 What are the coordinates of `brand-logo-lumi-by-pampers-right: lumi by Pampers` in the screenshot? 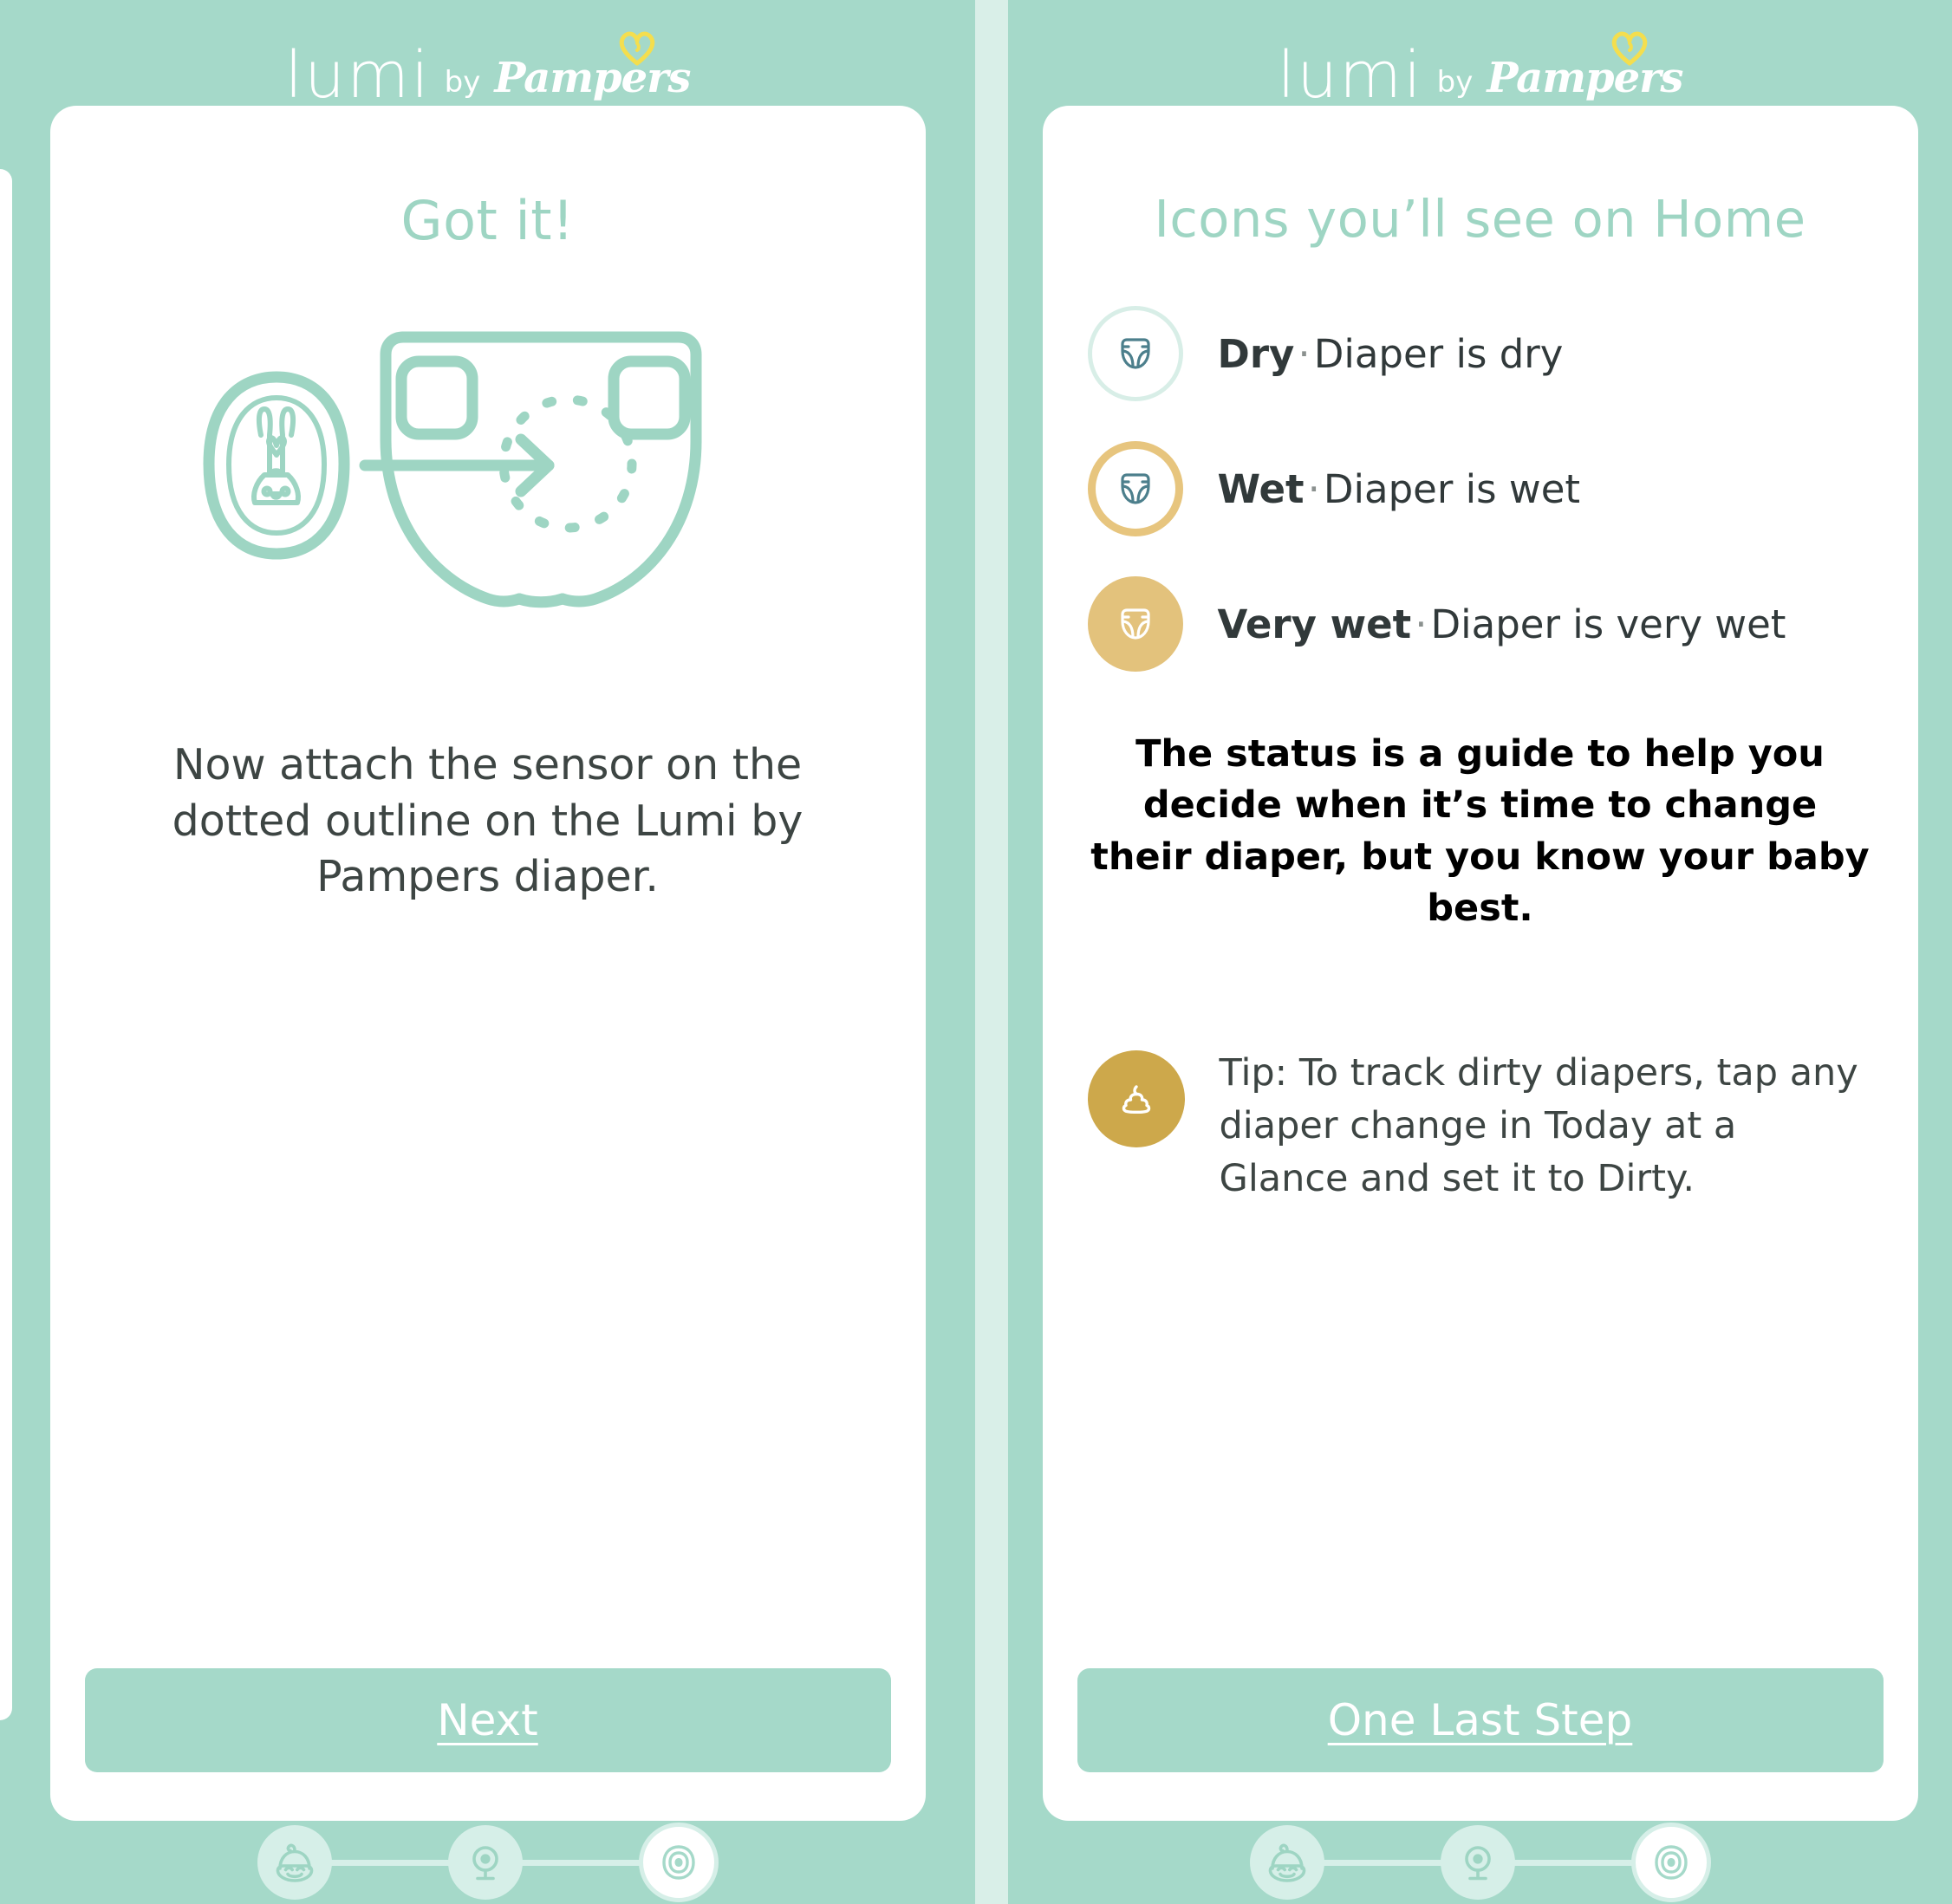 It's located at (1480, 68).